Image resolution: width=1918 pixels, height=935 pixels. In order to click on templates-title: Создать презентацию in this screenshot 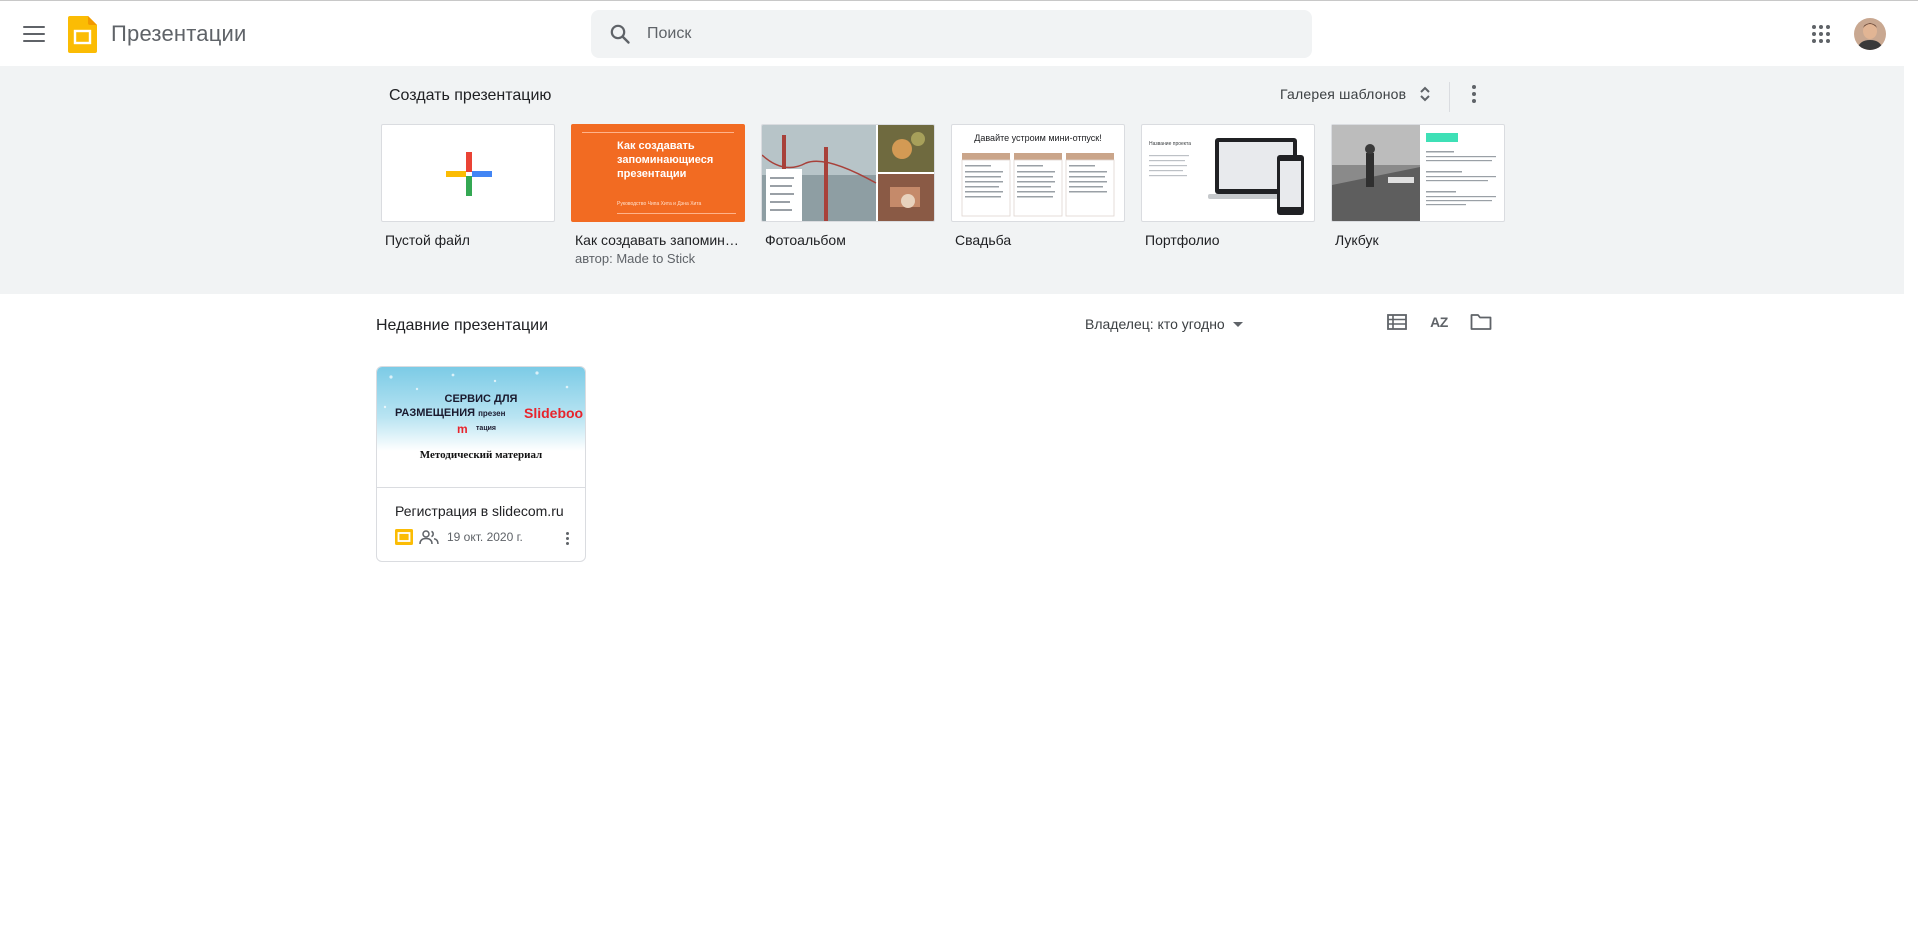, I will do `click(470, 95)`.